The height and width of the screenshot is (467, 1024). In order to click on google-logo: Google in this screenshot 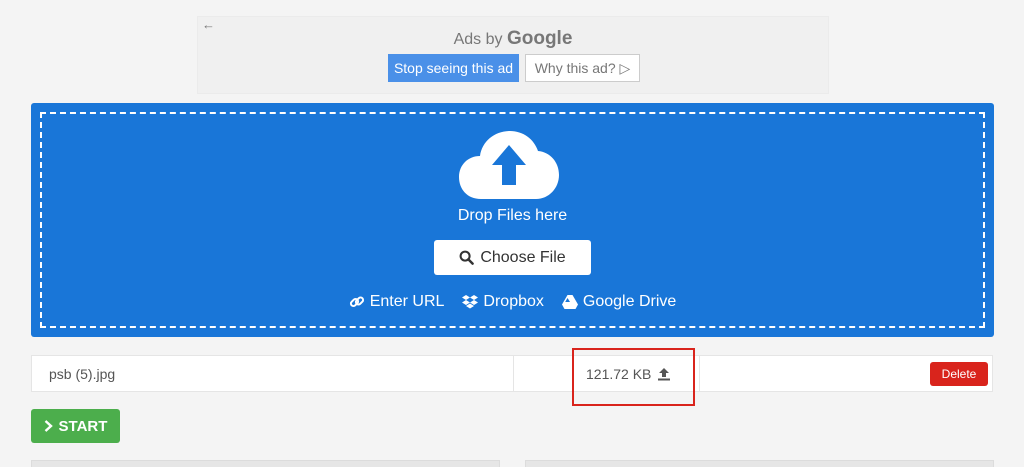, I will do `click(539, 38)`.